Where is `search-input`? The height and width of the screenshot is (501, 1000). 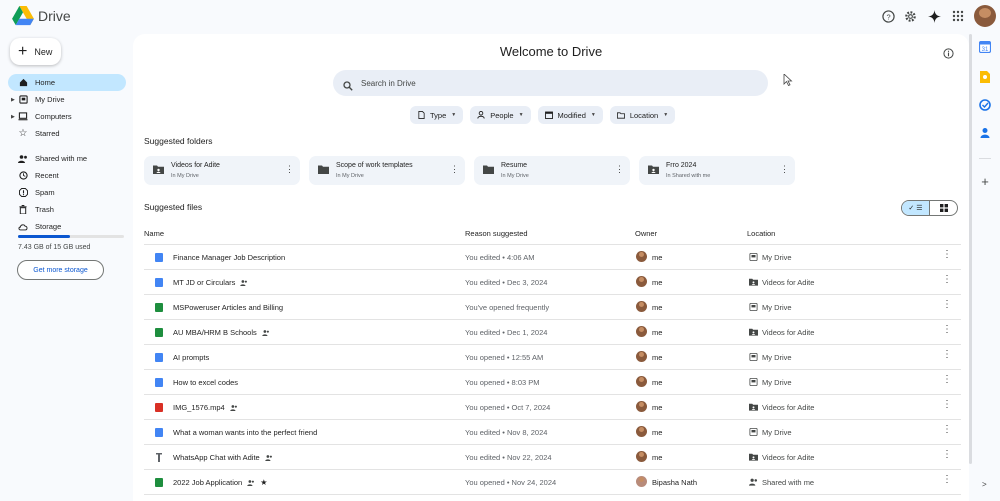
search-input is located at coordinates (551, 83).